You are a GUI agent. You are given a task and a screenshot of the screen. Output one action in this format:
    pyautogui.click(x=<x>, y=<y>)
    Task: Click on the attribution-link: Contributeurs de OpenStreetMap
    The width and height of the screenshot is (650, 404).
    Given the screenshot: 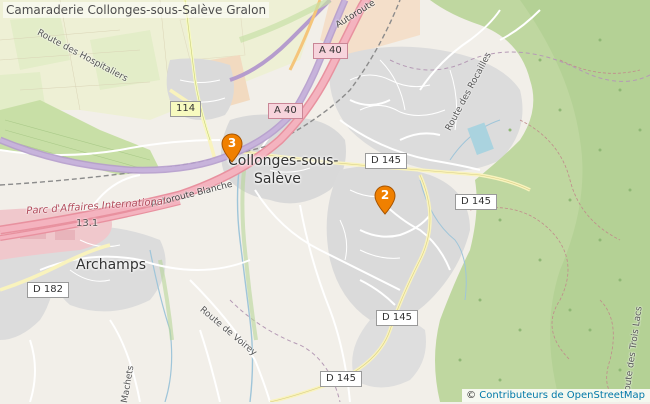 What is the action you would take?
    pyautogui.click(x=562, y=395)
    